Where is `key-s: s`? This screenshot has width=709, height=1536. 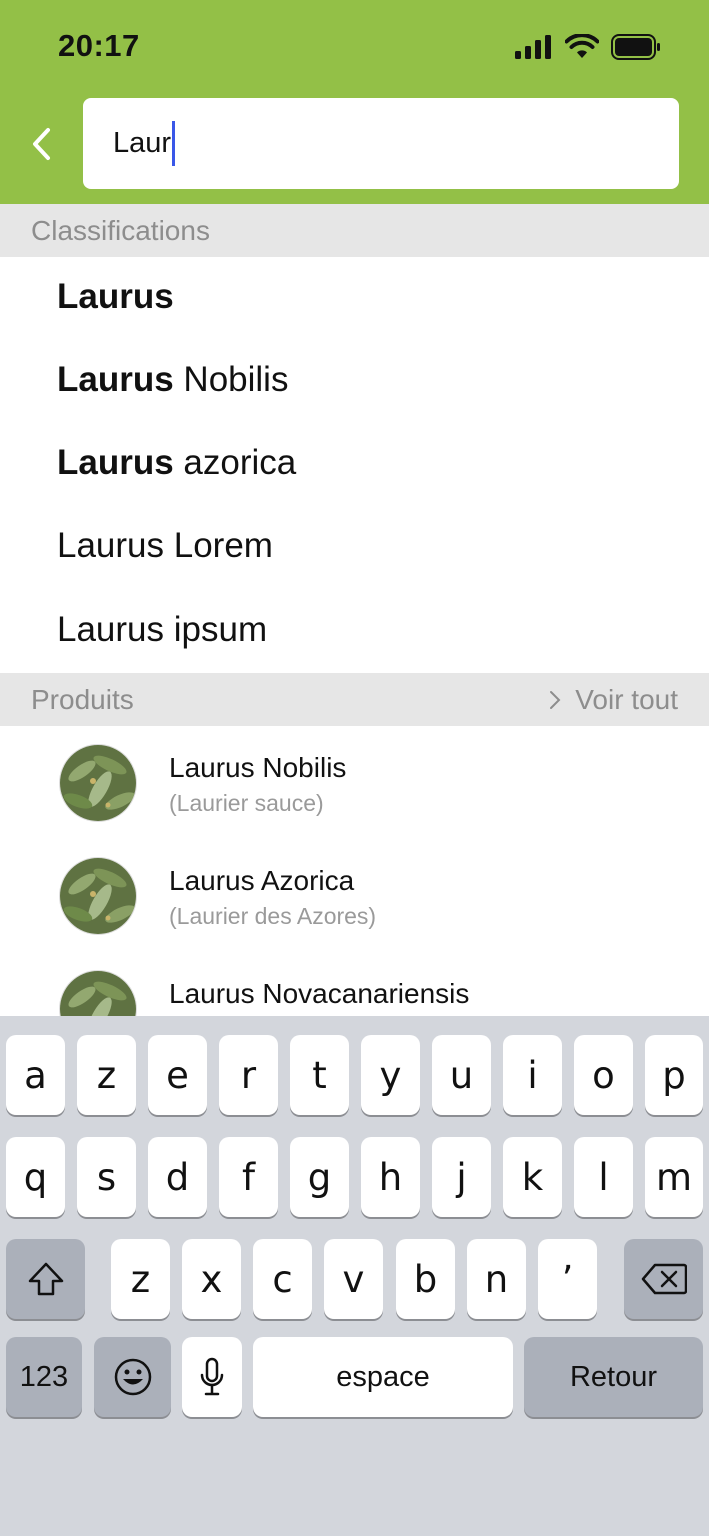
key-s: s is located at coordinates (106, 1177).